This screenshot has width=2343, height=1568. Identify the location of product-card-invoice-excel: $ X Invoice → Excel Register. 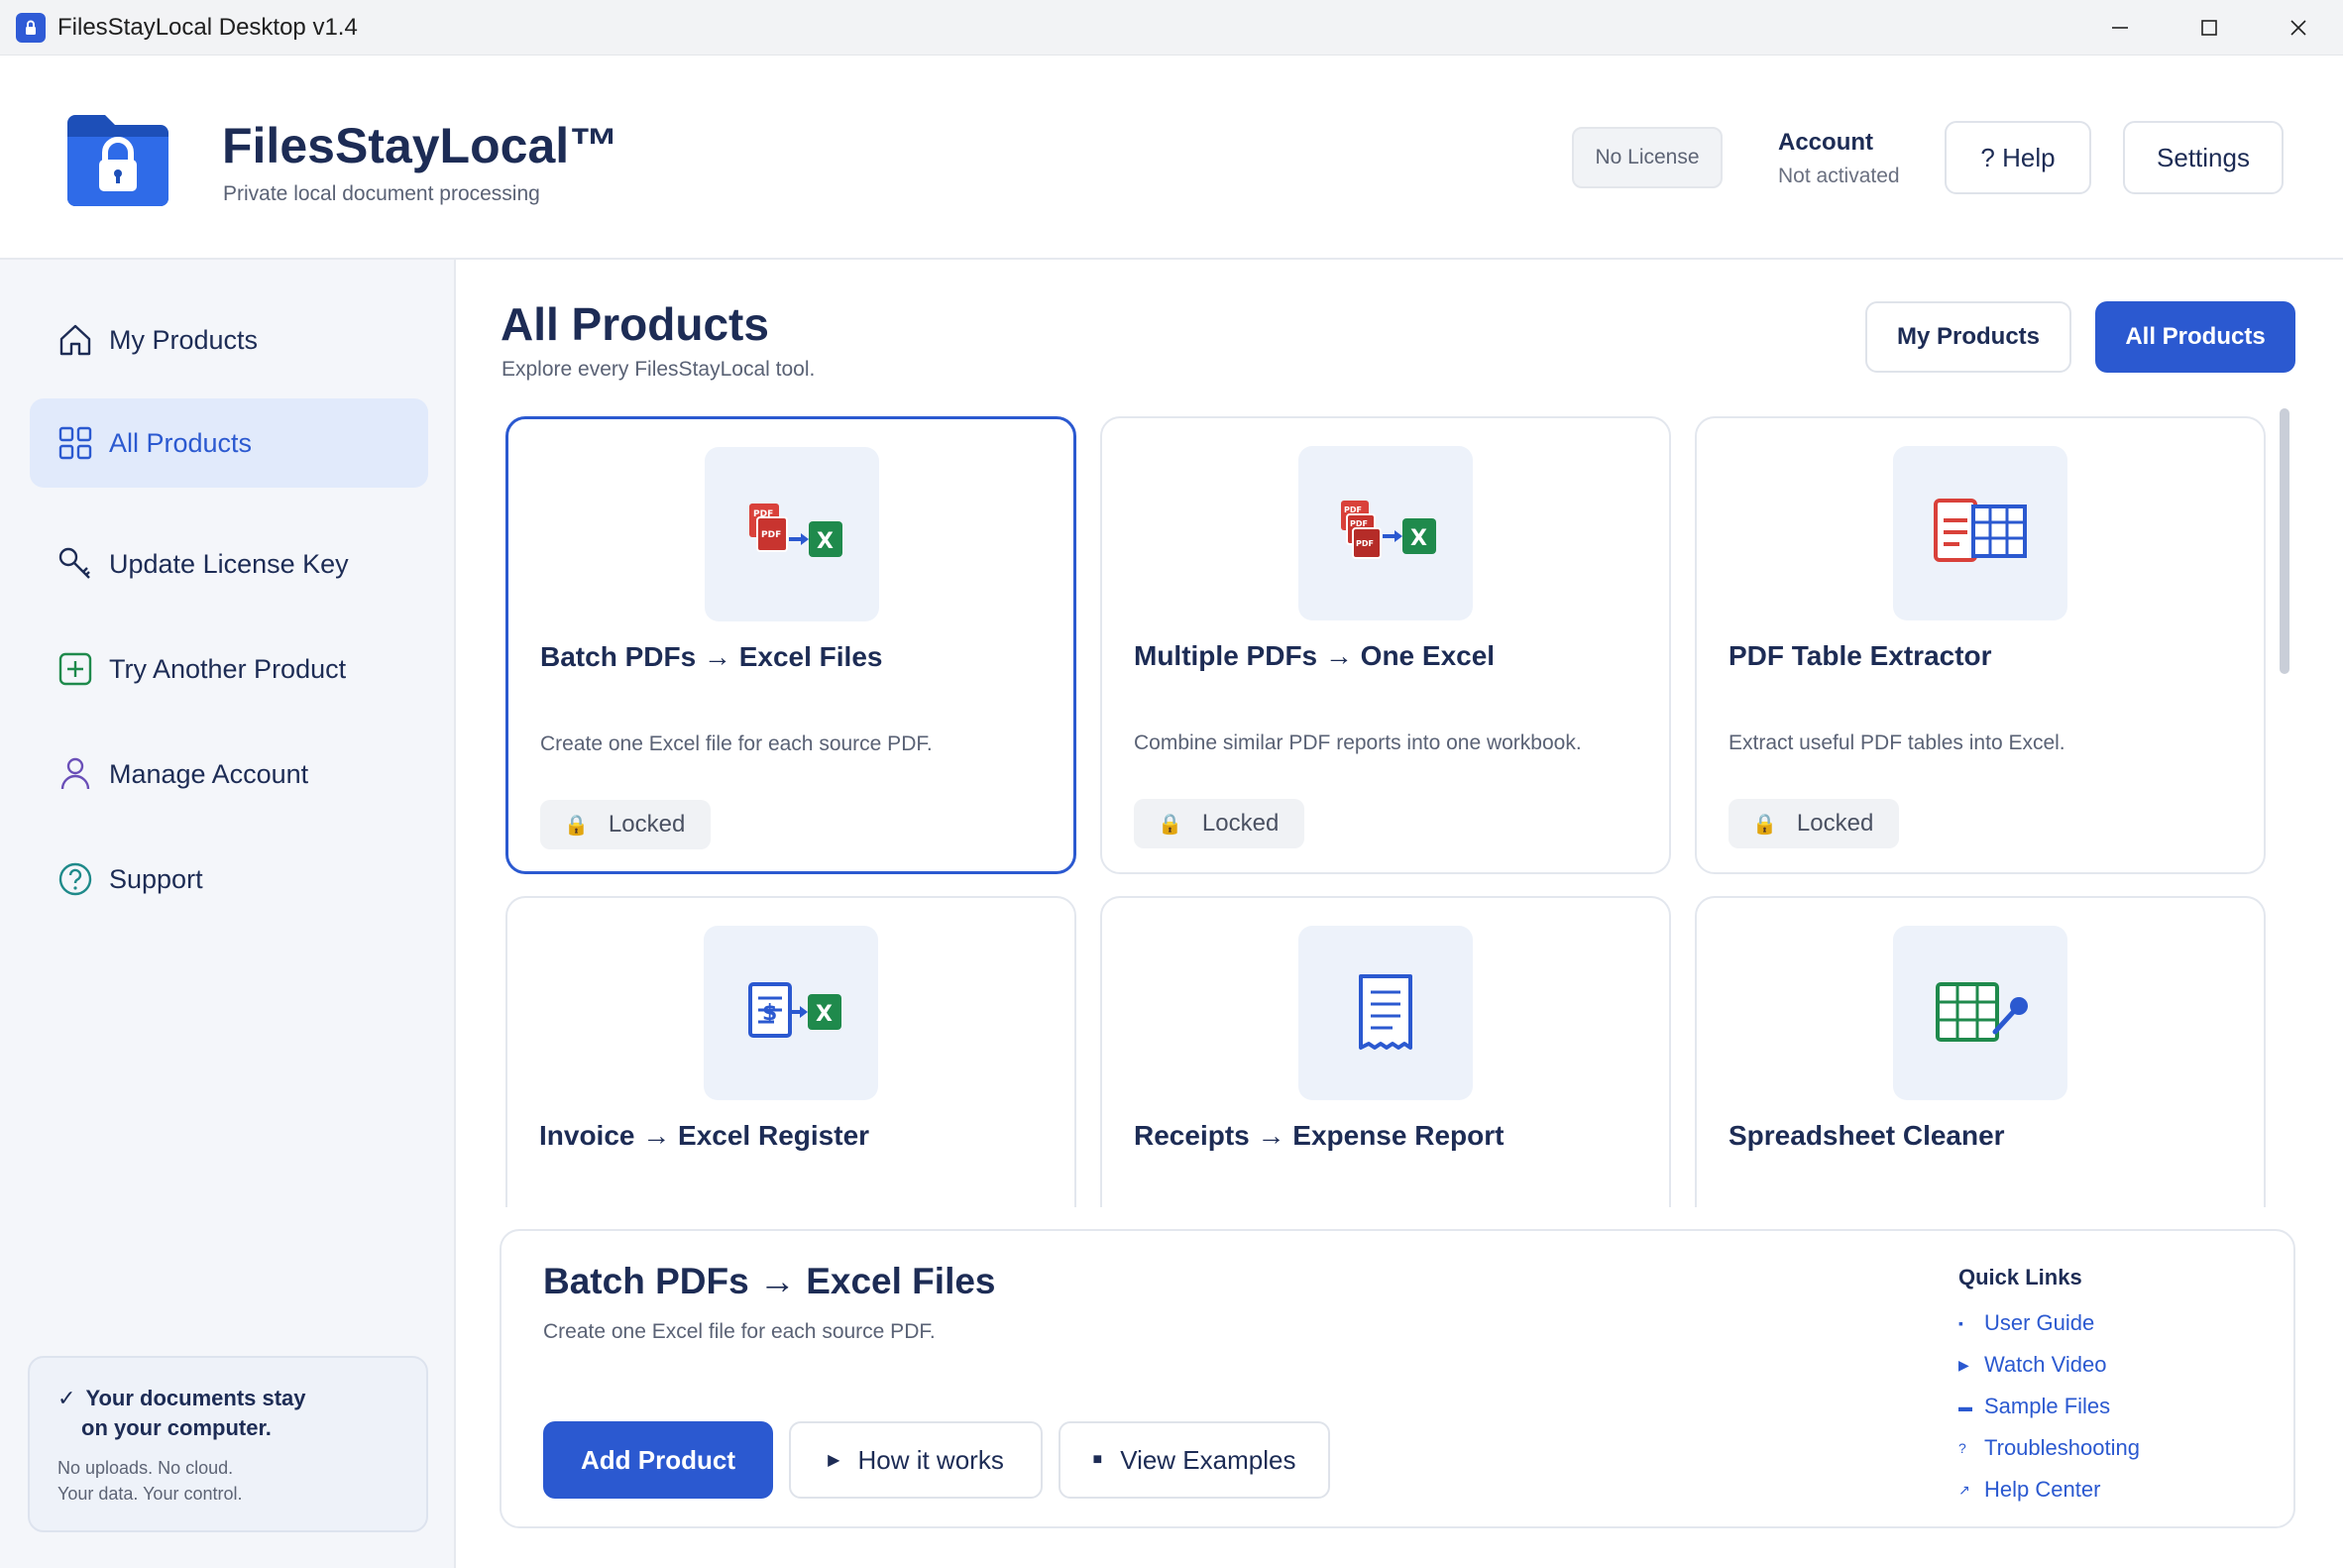
(791, 1051).